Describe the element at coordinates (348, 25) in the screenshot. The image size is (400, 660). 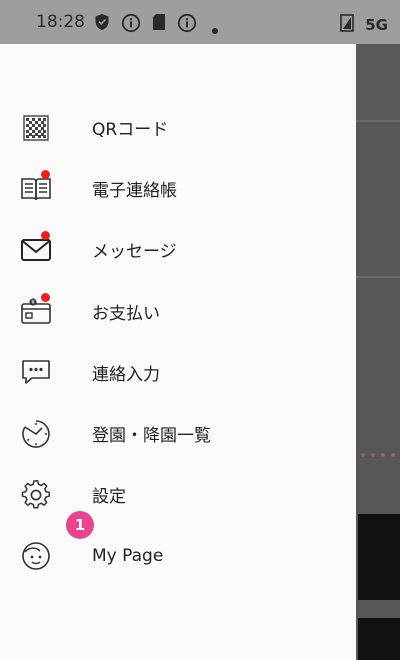
I see `signal-icon` at that location.